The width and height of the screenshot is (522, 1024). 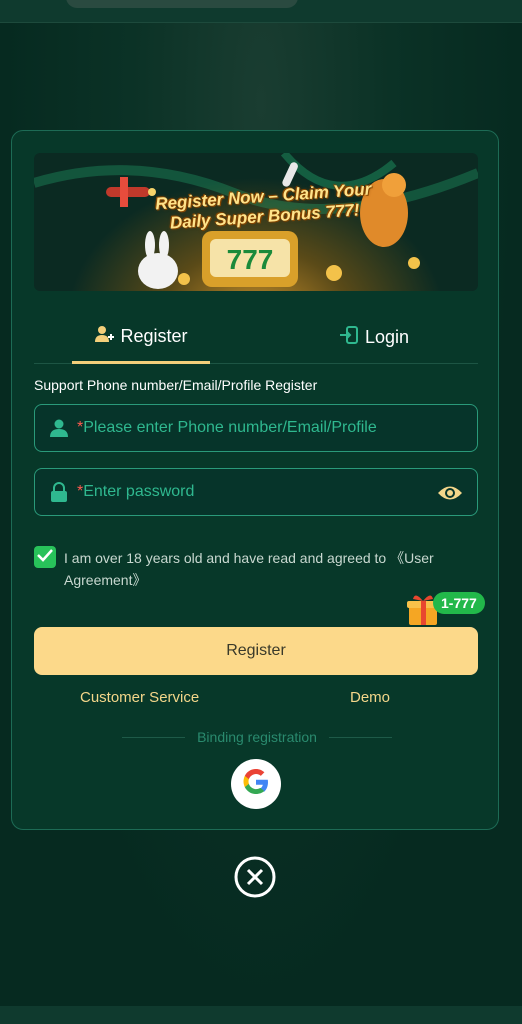 I want to click on binding-label: Binding registration, so click(x=257, y=737).